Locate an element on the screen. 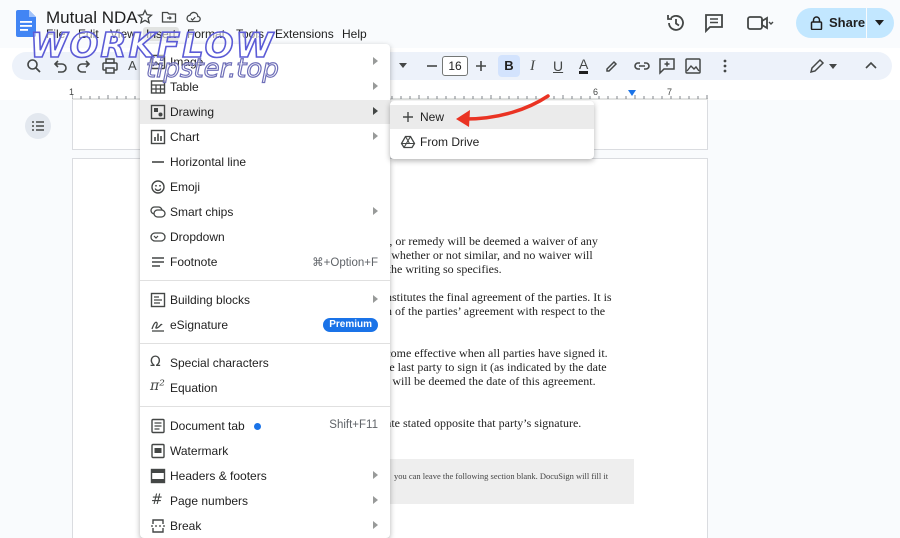 The image size is (900, 538). font-size-input: 16 is located at coordinates (455, 66).